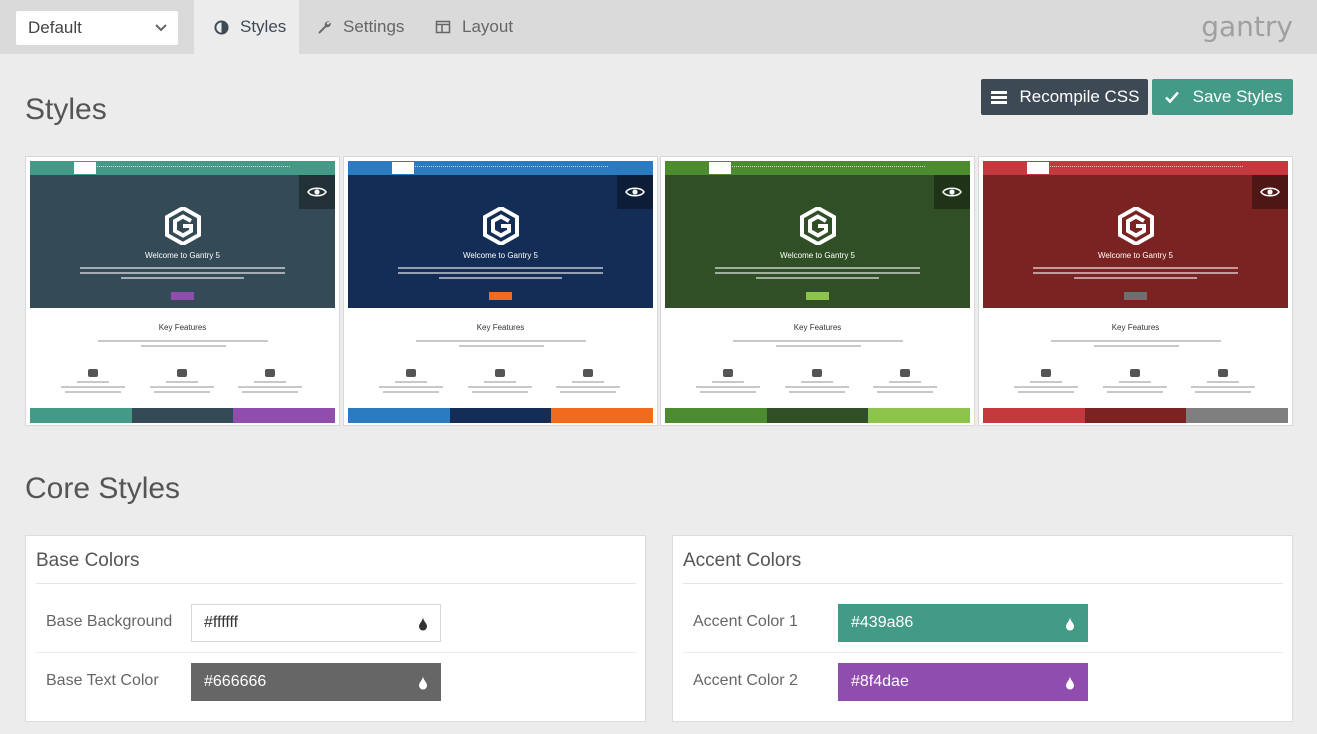 The height and width of the screenshot is (734, 1317). What do you see at coordinates (109, 621) in the screenshot?
I see `base-background-label: Base Background` at bounding box center [109, 621].